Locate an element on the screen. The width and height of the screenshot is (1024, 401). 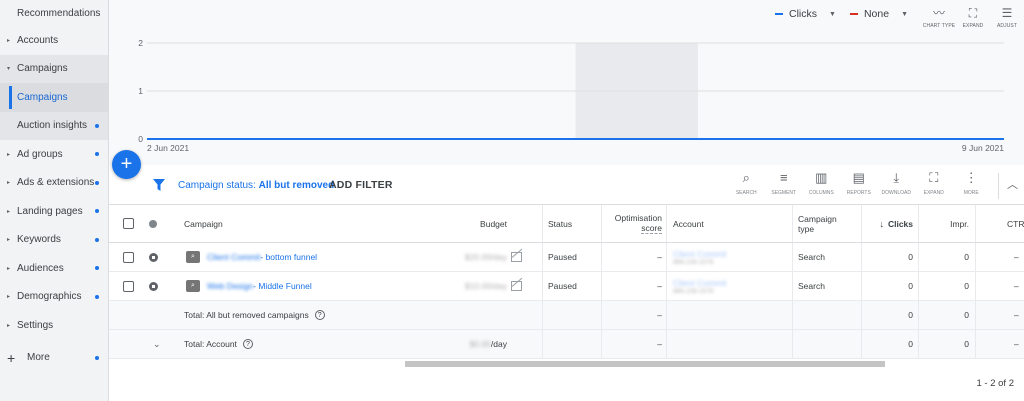
sidebar-item-label: Settings is located at coordinates (35, 325).